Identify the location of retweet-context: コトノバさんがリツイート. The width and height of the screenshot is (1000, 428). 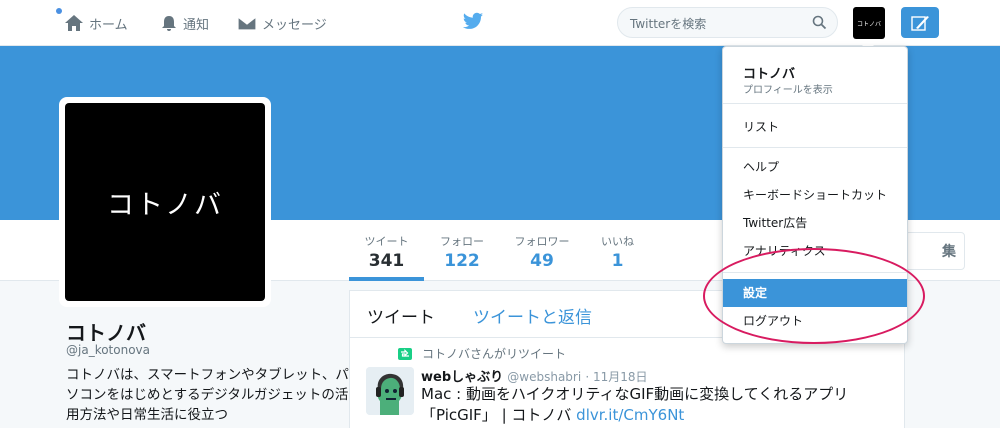
(482, 353).